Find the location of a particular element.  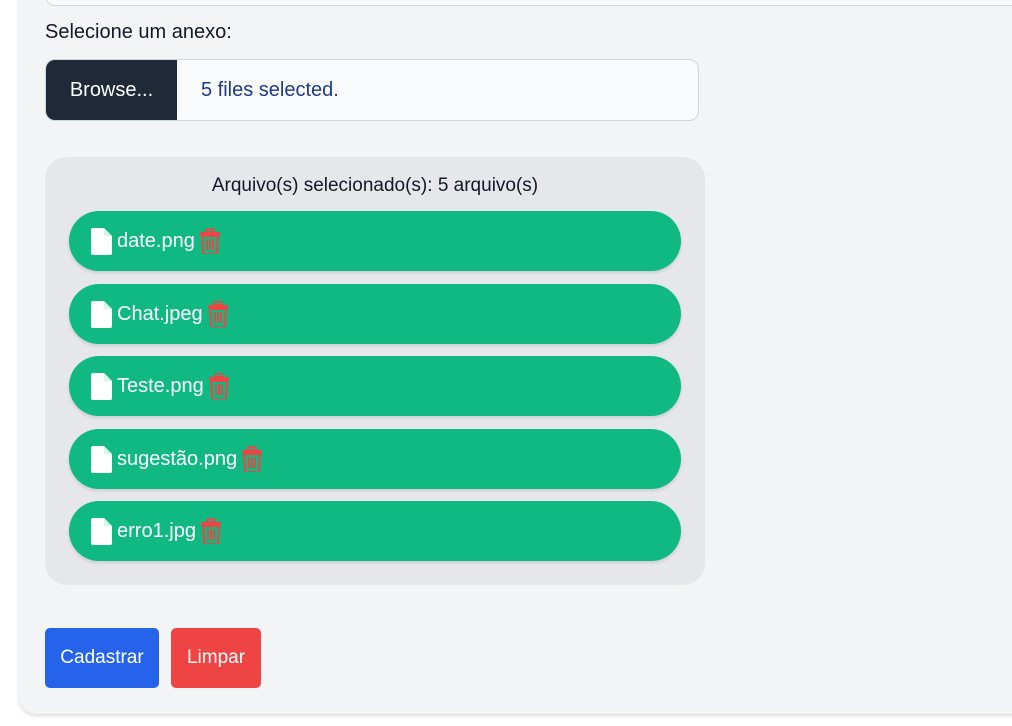

file-name: Teste.png is located at coordinates (160, 385).